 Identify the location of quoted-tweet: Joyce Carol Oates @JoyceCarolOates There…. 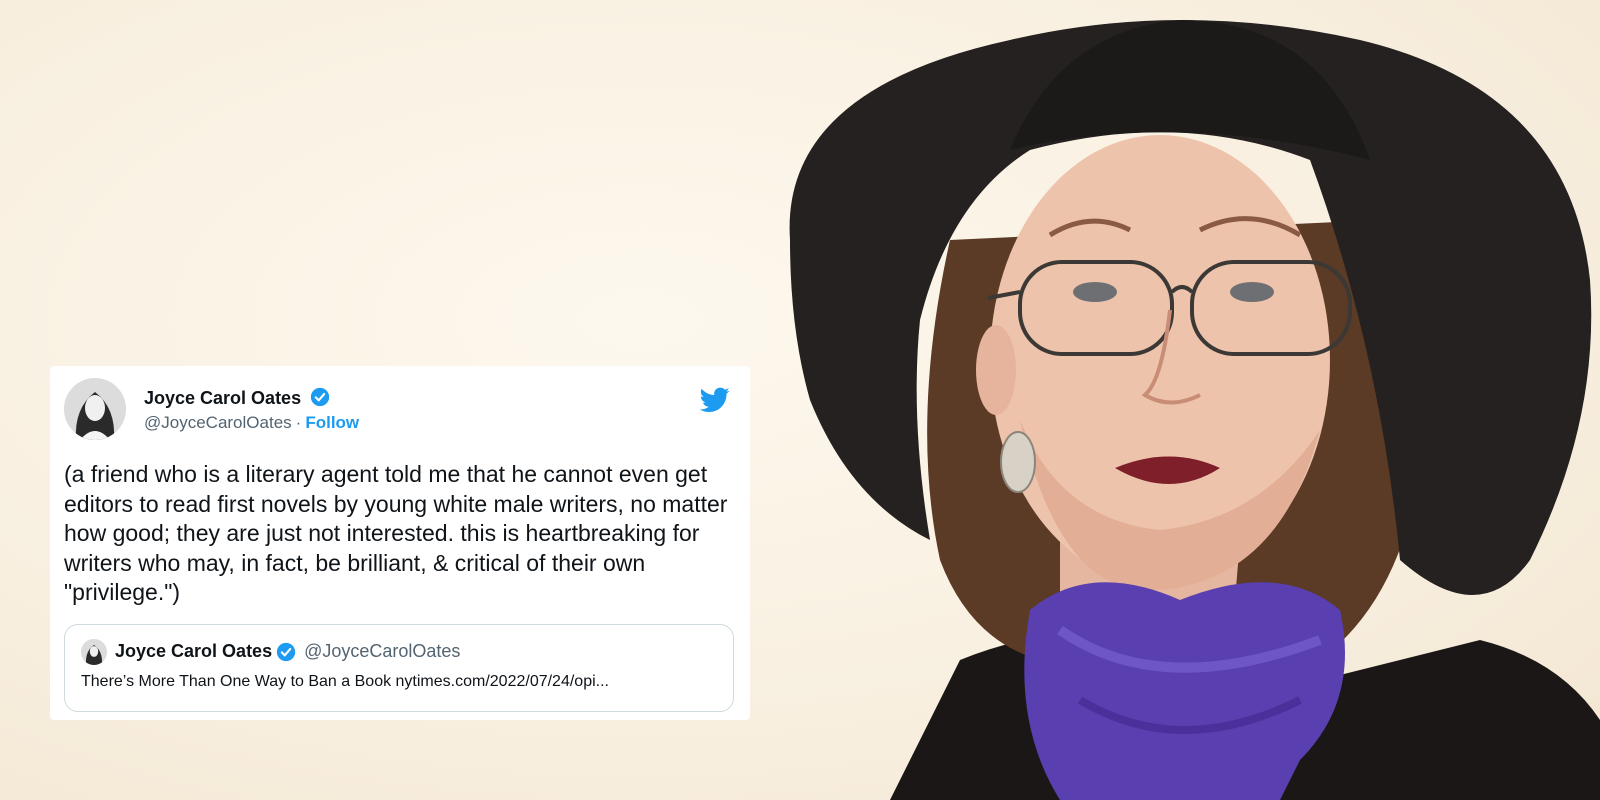
(399, 667).